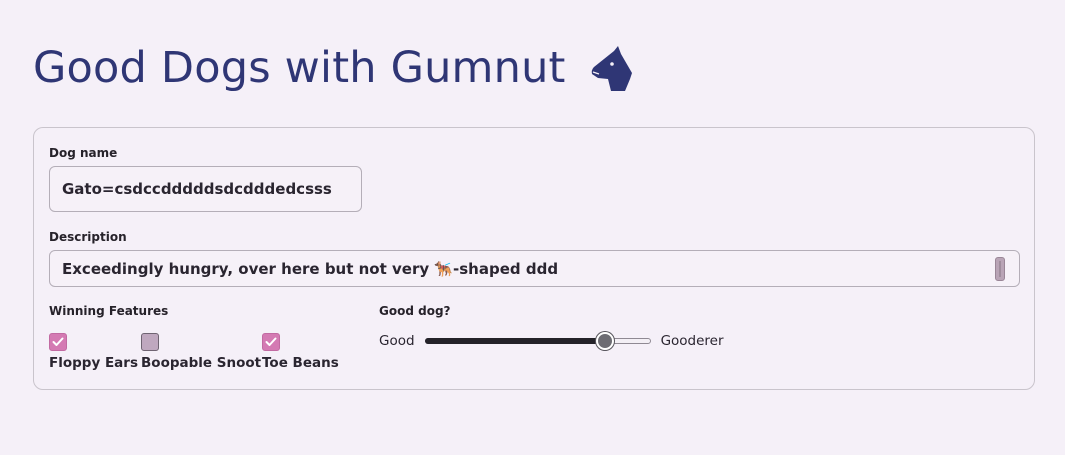 The width and height of the screenshot is (1065, 455). I want to click on slider-max-label: Gooderer, so click(692, 341).